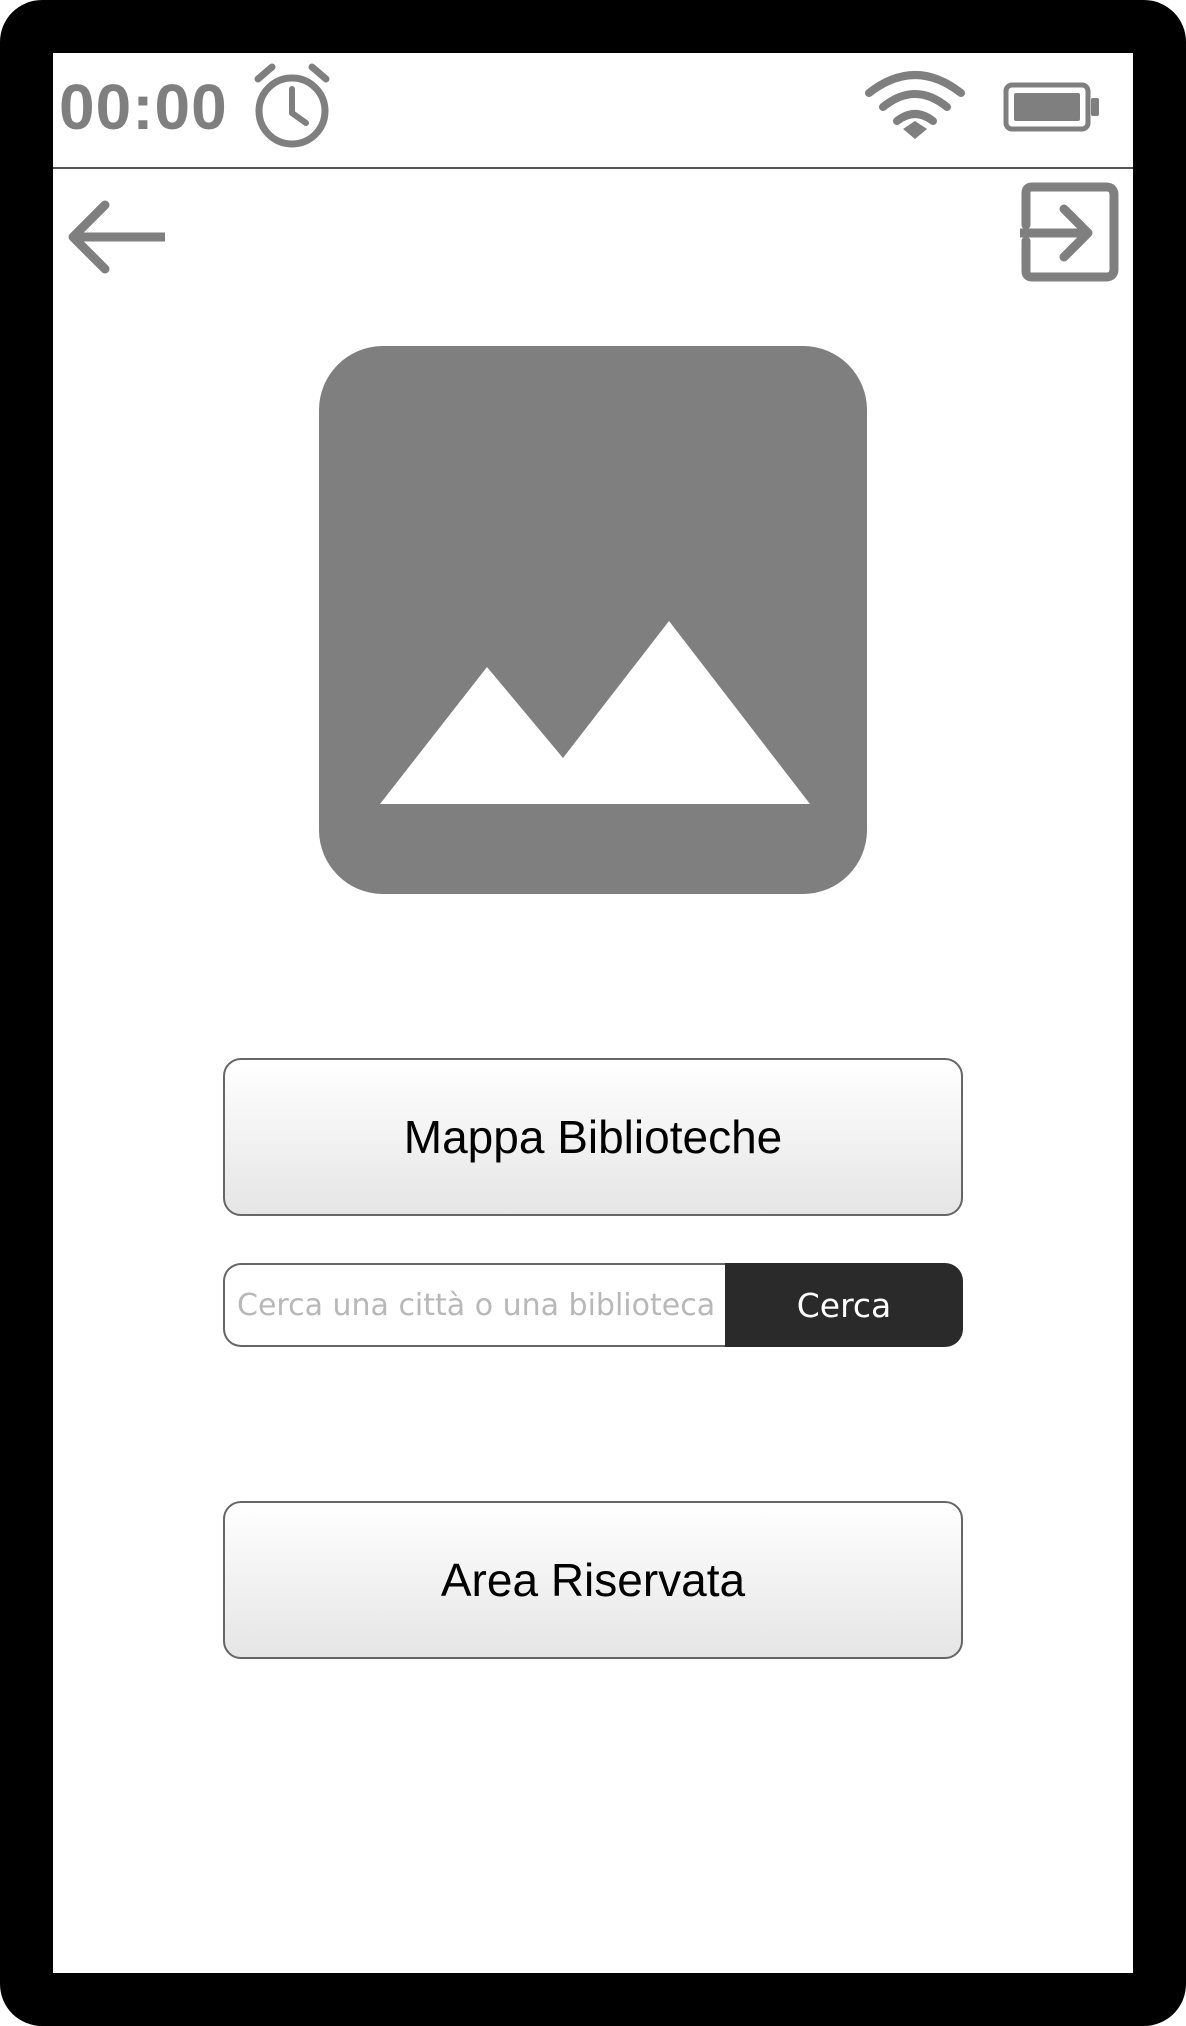  What do you see at coordinates (118, 237) in the screenshot?
I see `back-arrow-icon` at bounding box center [118, 237].